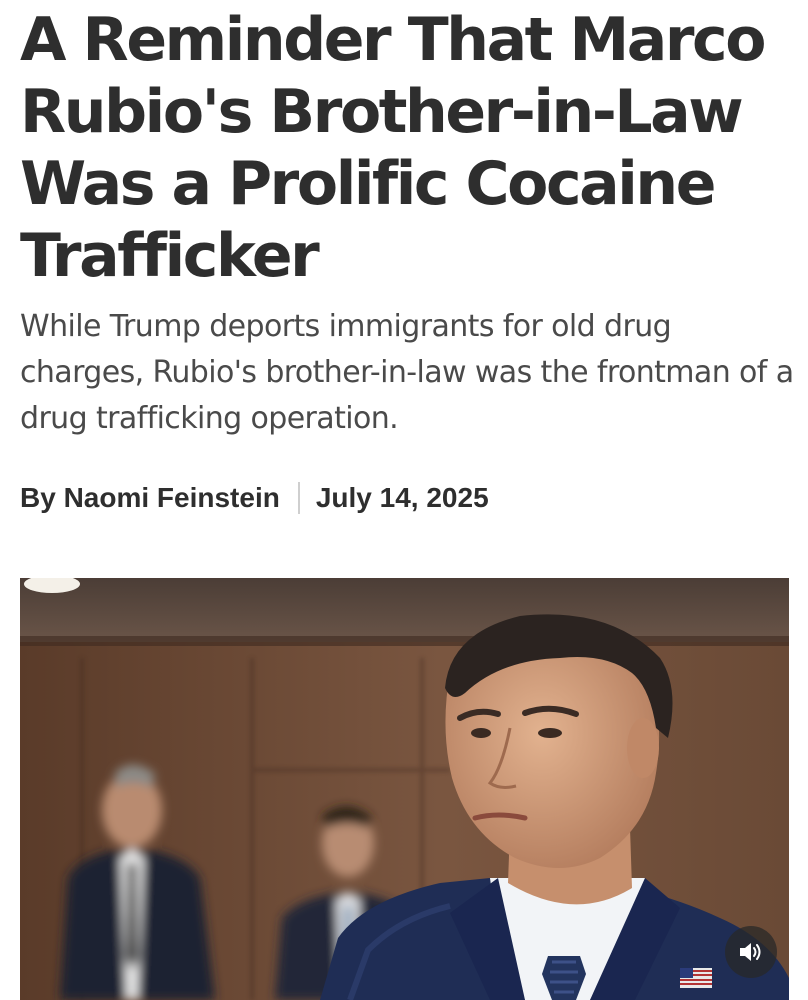 The image size is (808, 1000). I want to click on audio-toggle-button, so click(751, 952).